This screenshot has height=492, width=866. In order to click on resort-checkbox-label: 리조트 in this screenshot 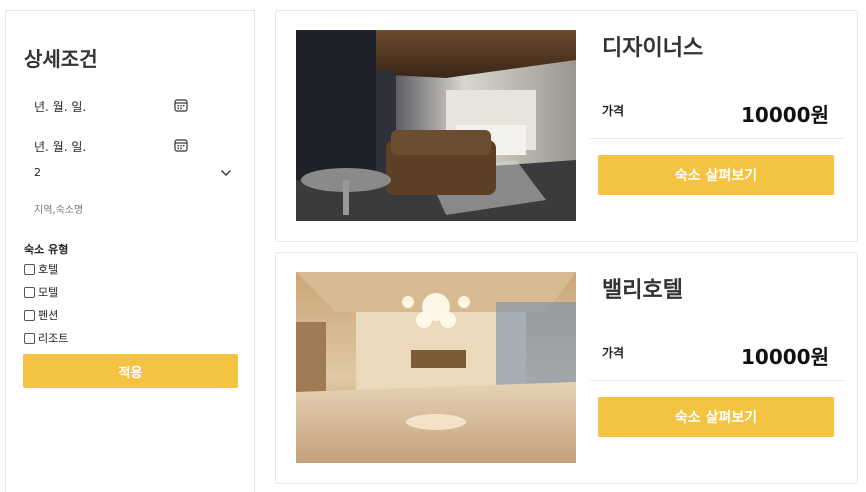, I will do `click(53, 338)`.